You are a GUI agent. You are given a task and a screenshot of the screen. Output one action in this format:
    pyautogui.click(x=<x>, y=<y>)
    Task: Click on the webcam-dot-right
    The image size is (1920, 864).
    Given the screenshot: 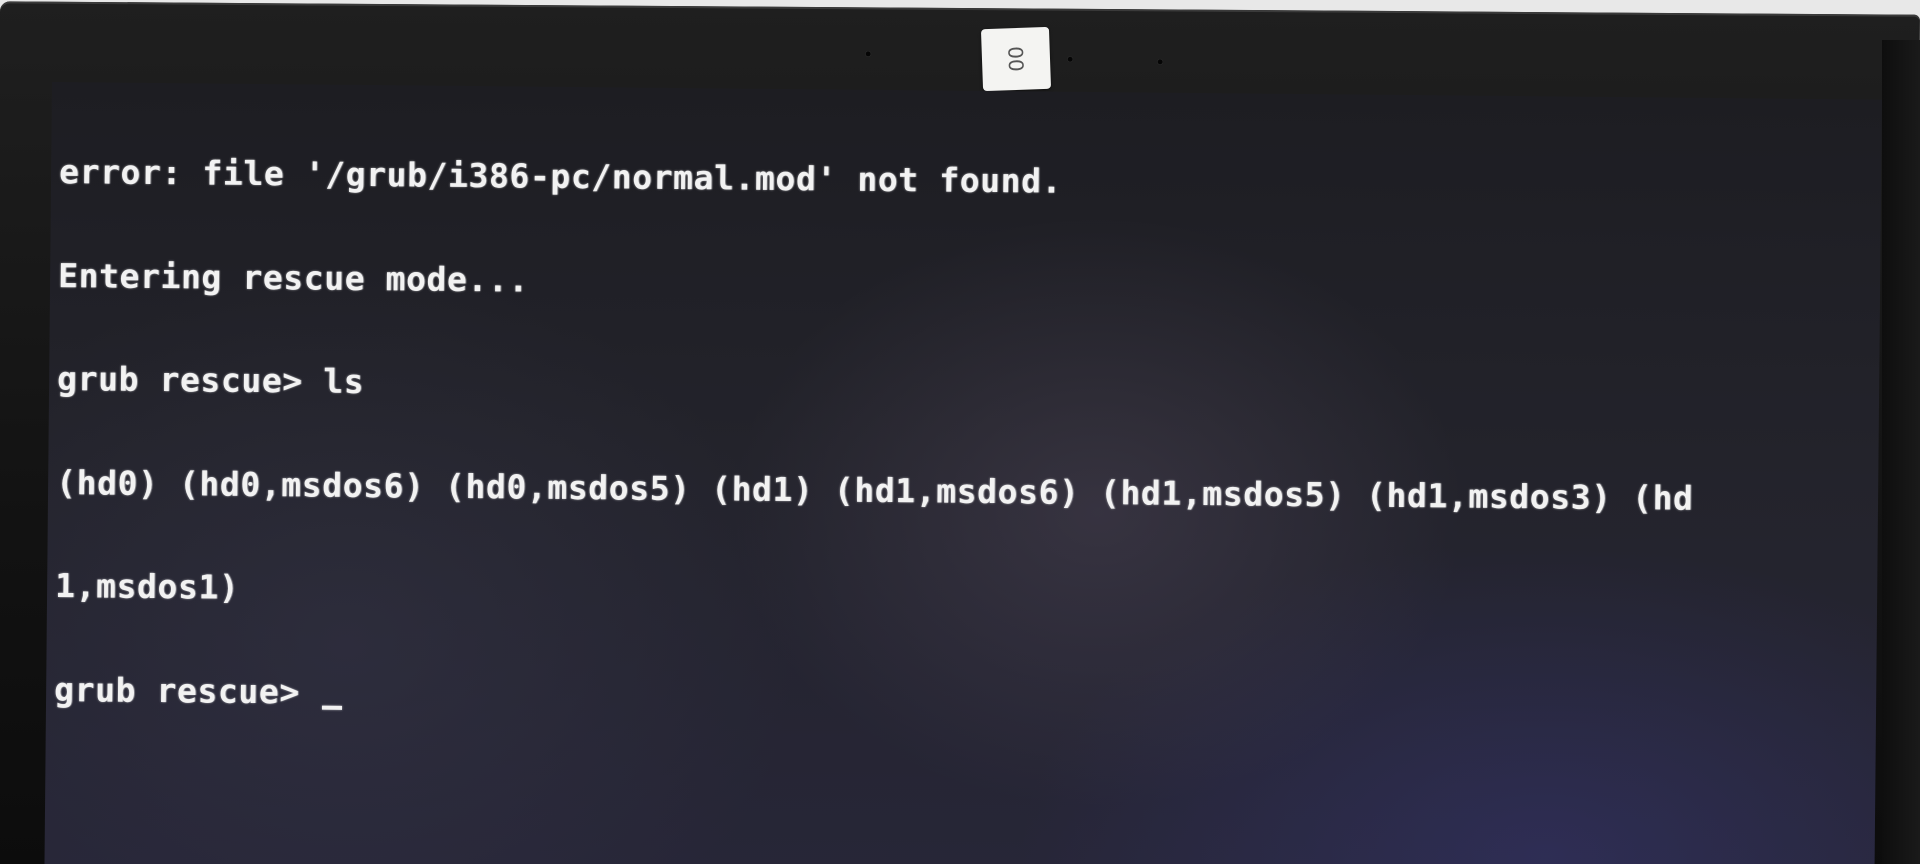 What is the action you would take?
    pyautogui.click(x=1070, y=59)
    